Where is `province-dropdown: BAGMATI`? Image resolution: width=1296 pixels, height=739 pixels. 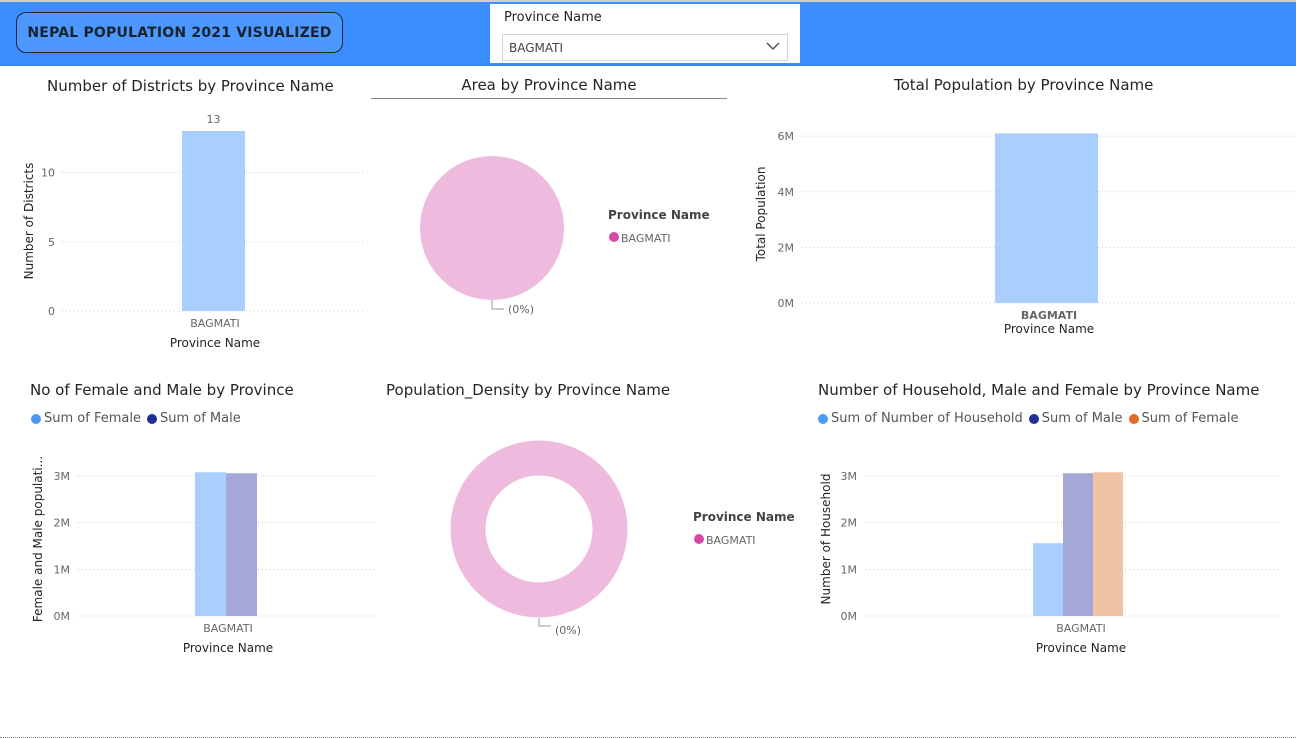 province-dropdown: BAGMATI is located at coordinates (645, 47).